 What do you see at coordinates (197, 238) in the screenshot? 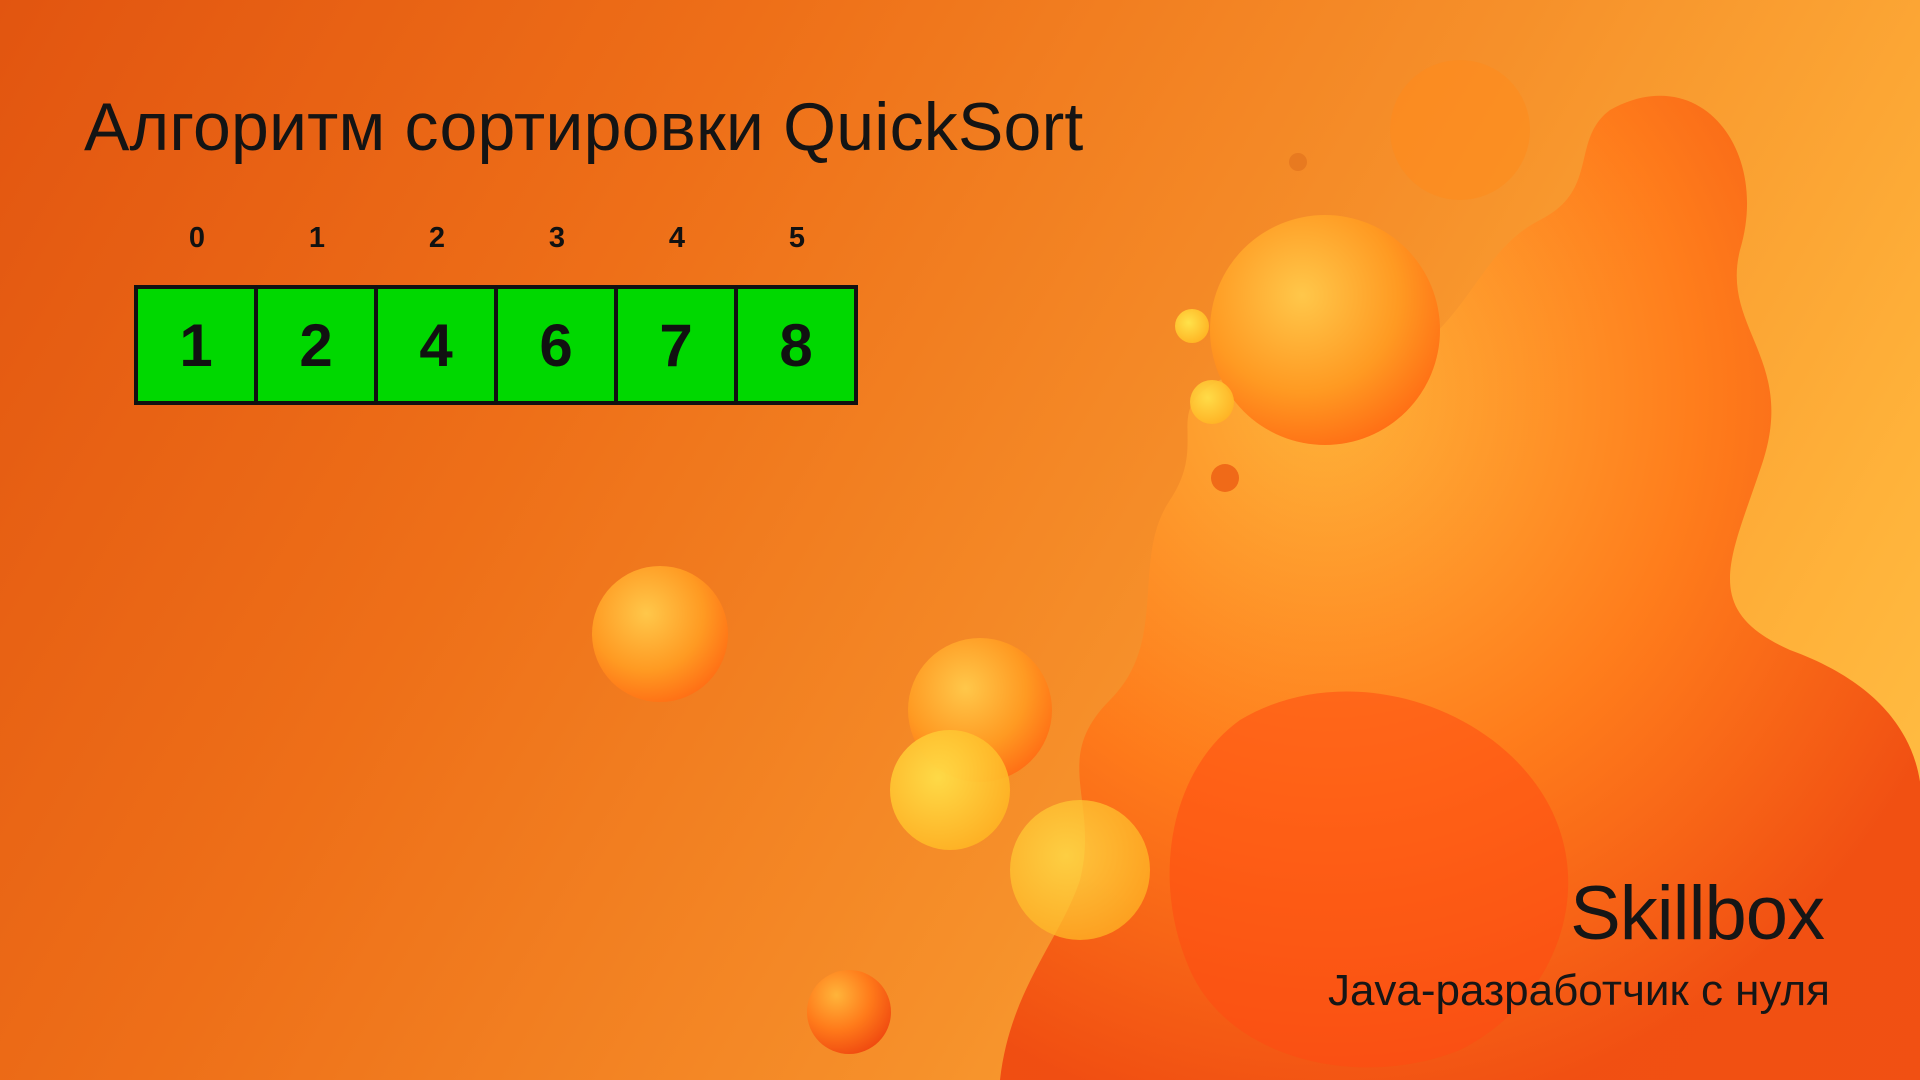
I see `array-index: 0` at bounding box center [197, 238].